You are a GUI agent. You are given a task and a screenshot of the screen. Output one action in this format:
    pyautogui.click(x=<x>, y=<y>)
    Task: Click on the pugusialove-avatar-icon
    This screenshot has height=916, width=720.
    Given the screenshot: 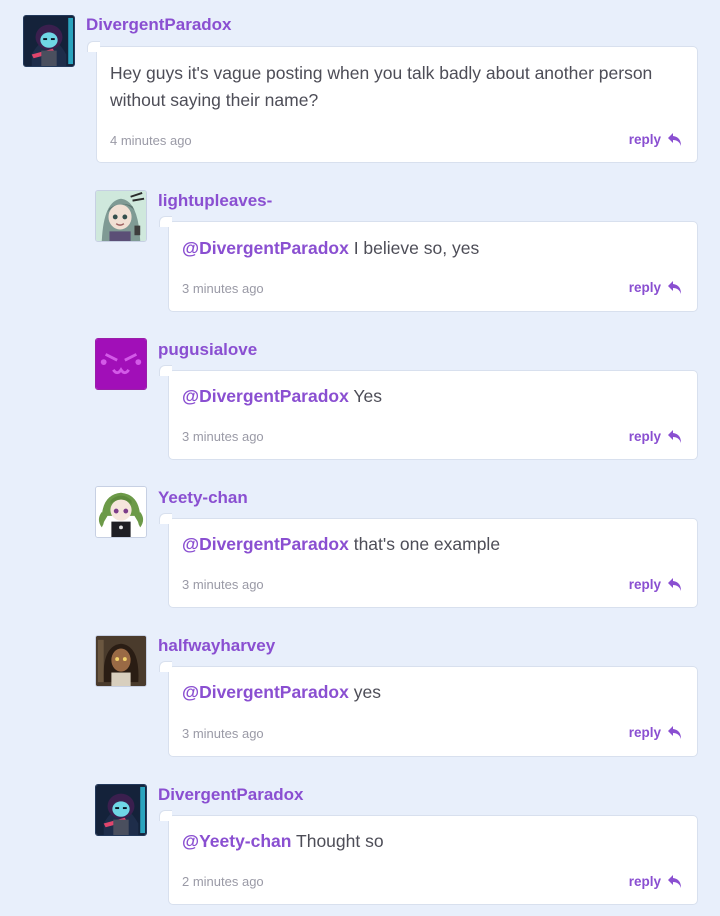 What is the action you would take?
    pyautogui.click(x=121, y=364)
    